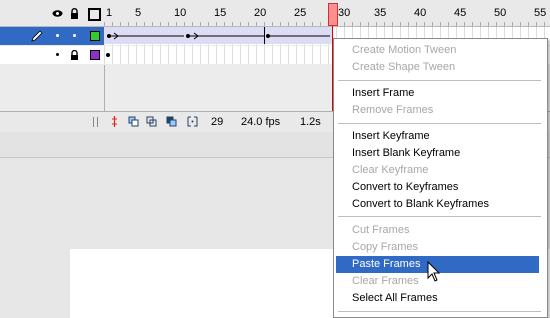  Describe the element at coordinates (380, 13) in the screenshot. I see `tick-label: 35` at that location.